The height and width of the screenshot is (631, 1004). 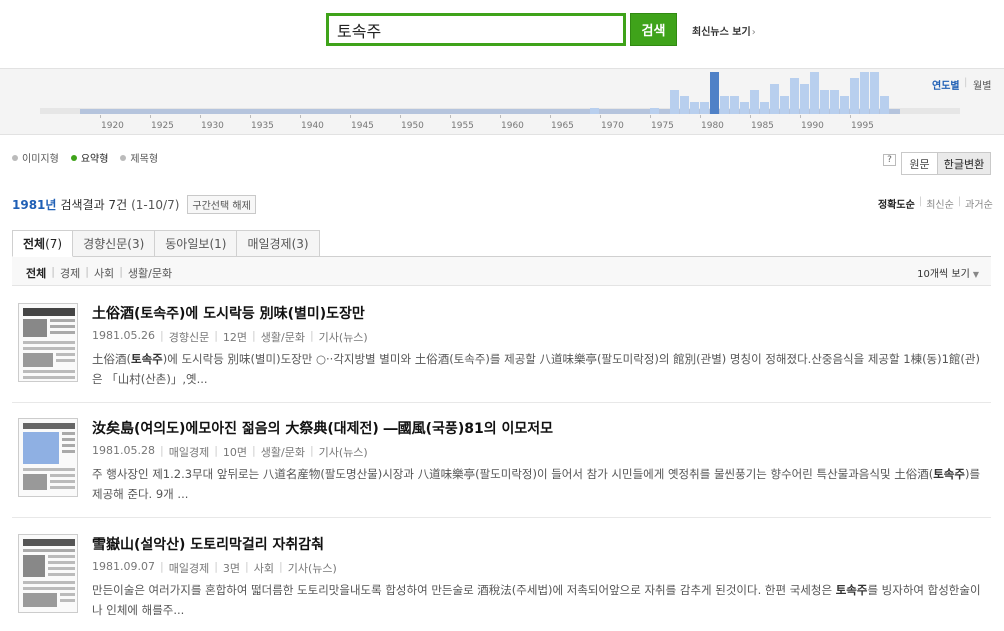 I want to click on result-count: 검색결과 7건, so click(x=94, y=205).